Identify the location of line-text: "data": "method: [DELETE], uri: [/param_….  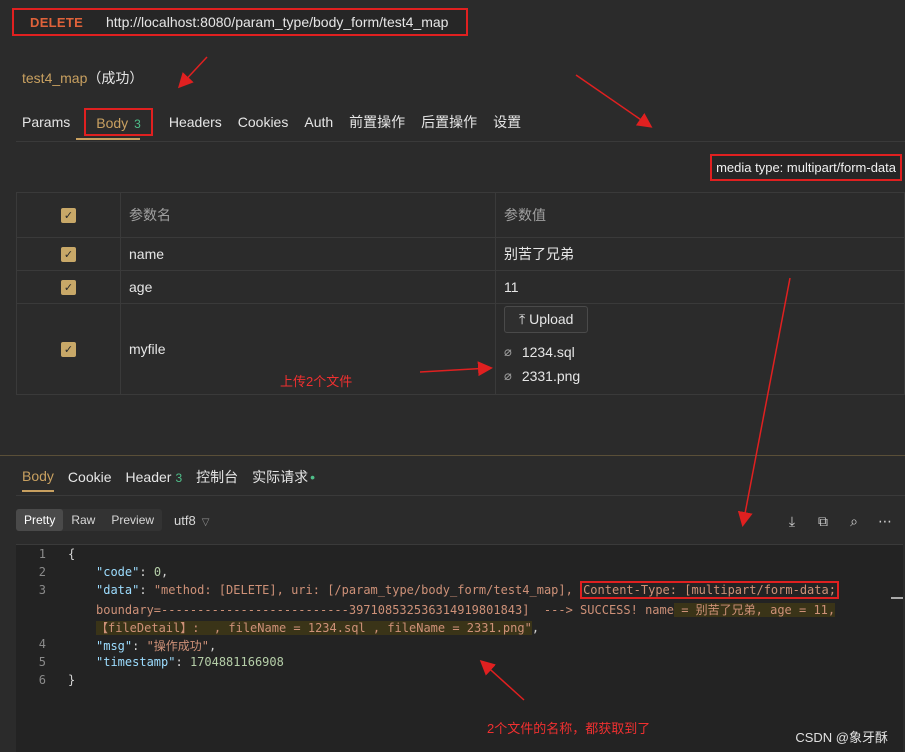
(467, 590).